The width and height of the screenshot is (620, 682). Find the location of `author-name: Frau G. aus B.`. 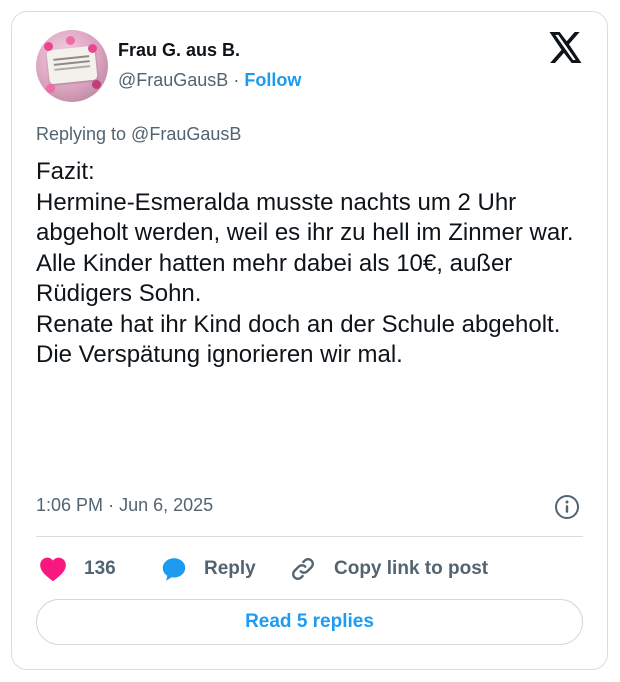

author-name: Frau G. aus B. is located at coordinates (179, 50).